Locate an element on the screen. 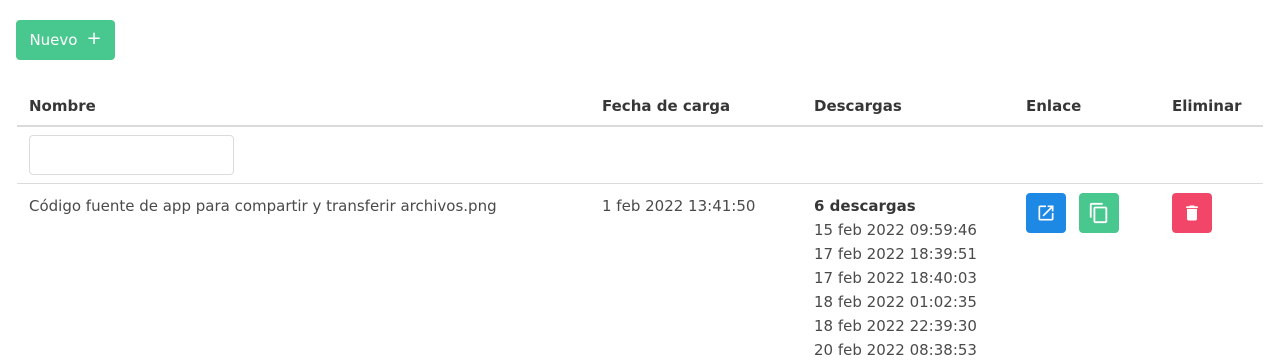 This screenshot has height=364, width=1281. downloads-count: 6 descargas is located at coordinates (865, 206).